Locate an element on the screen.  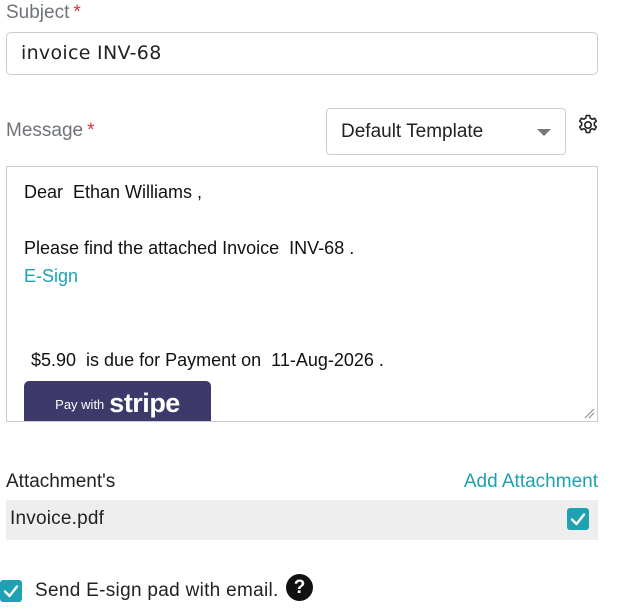
resize-handle-icon is located at coordinates (589, 413).